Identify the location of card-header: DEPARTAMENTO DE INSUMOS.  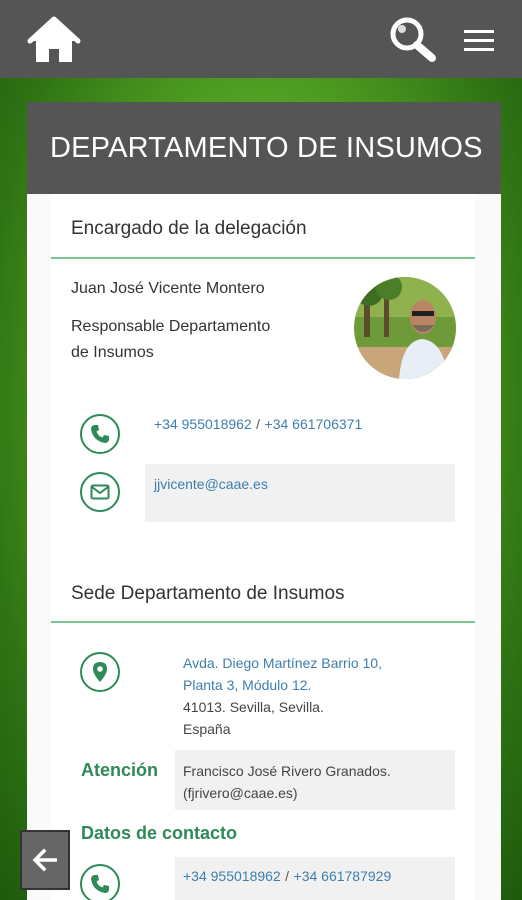
(264, 148).